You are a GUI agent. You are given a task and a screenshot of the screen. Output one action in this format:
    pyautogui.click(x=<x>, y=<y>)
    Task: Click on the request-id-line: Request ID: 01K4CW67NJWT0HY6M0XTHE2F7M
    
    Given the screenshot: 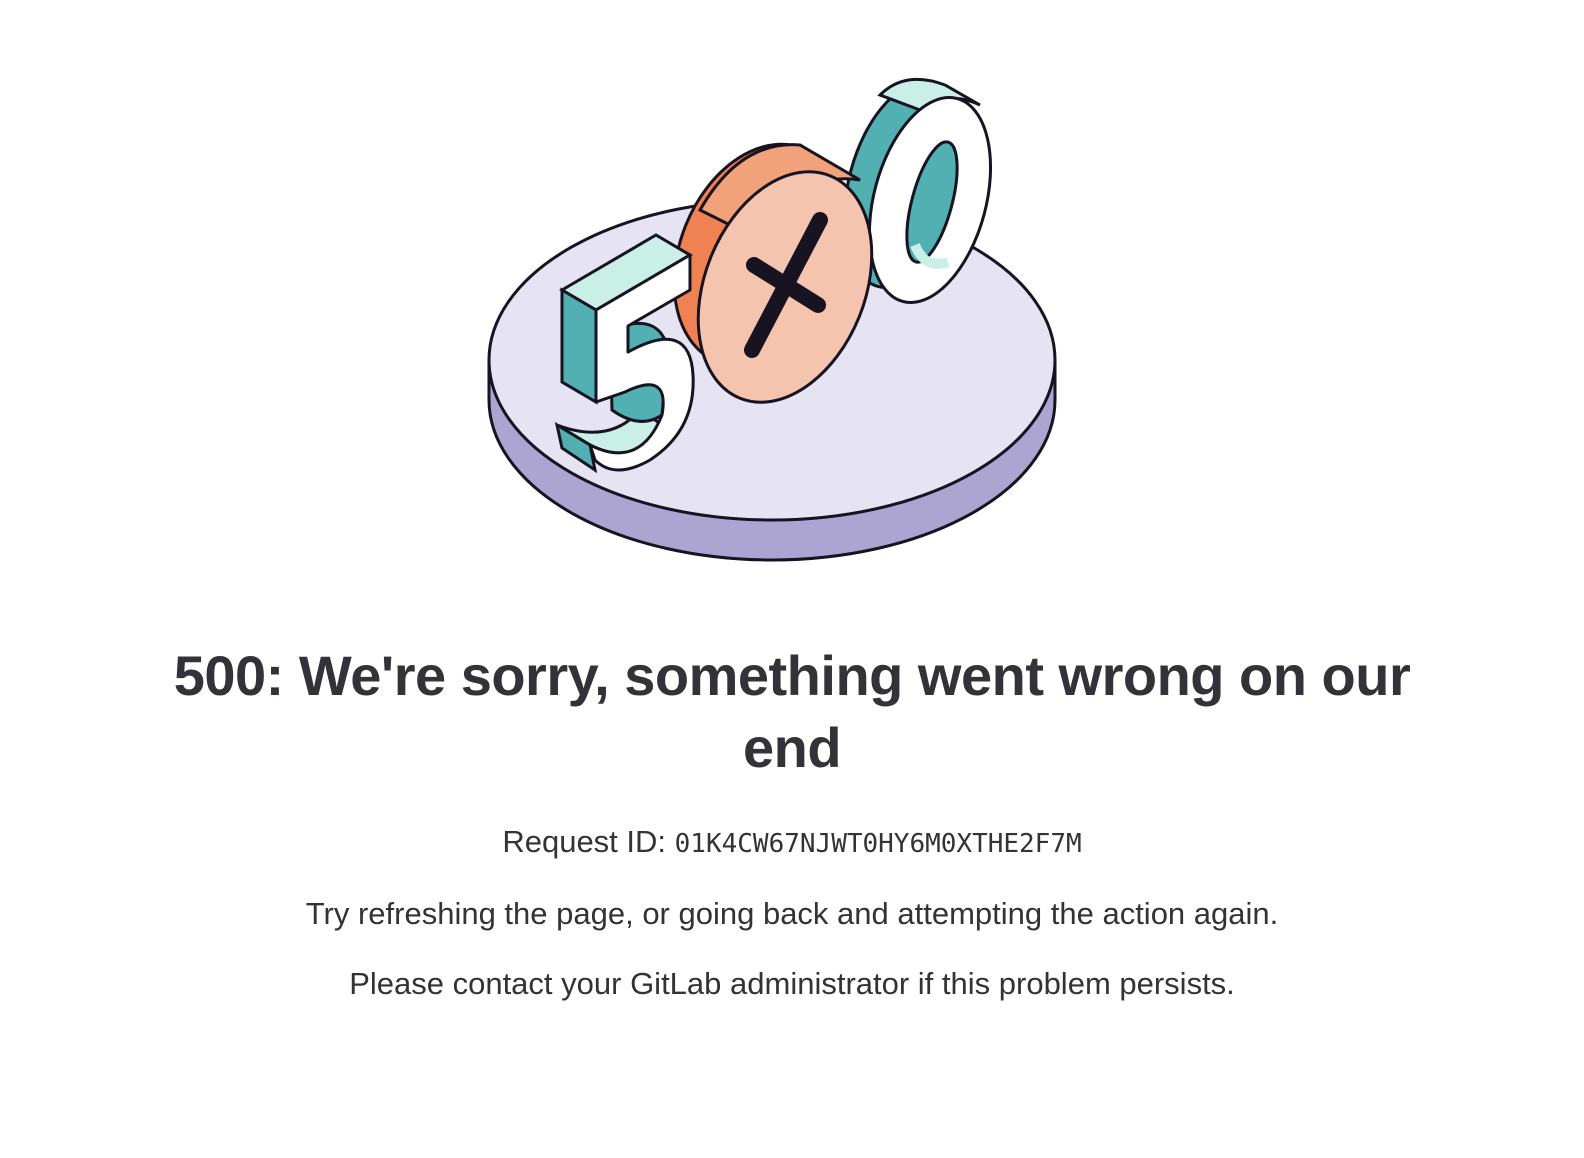 What is the action you would take?
    pyautogui.click(x=792, y=843)
    